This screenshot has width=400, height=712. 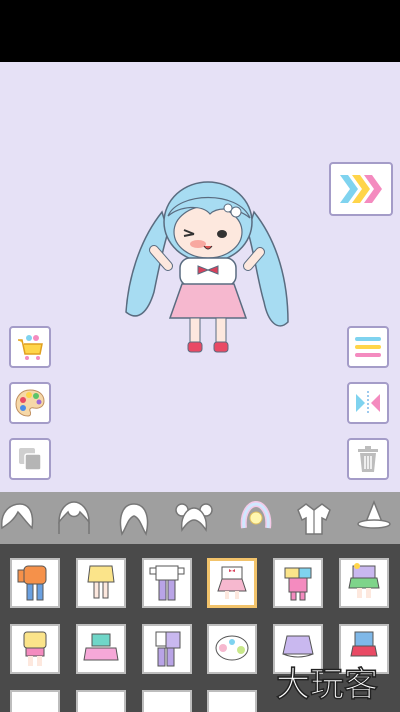 I want to click on character-doll, so click(x=207, y=267).